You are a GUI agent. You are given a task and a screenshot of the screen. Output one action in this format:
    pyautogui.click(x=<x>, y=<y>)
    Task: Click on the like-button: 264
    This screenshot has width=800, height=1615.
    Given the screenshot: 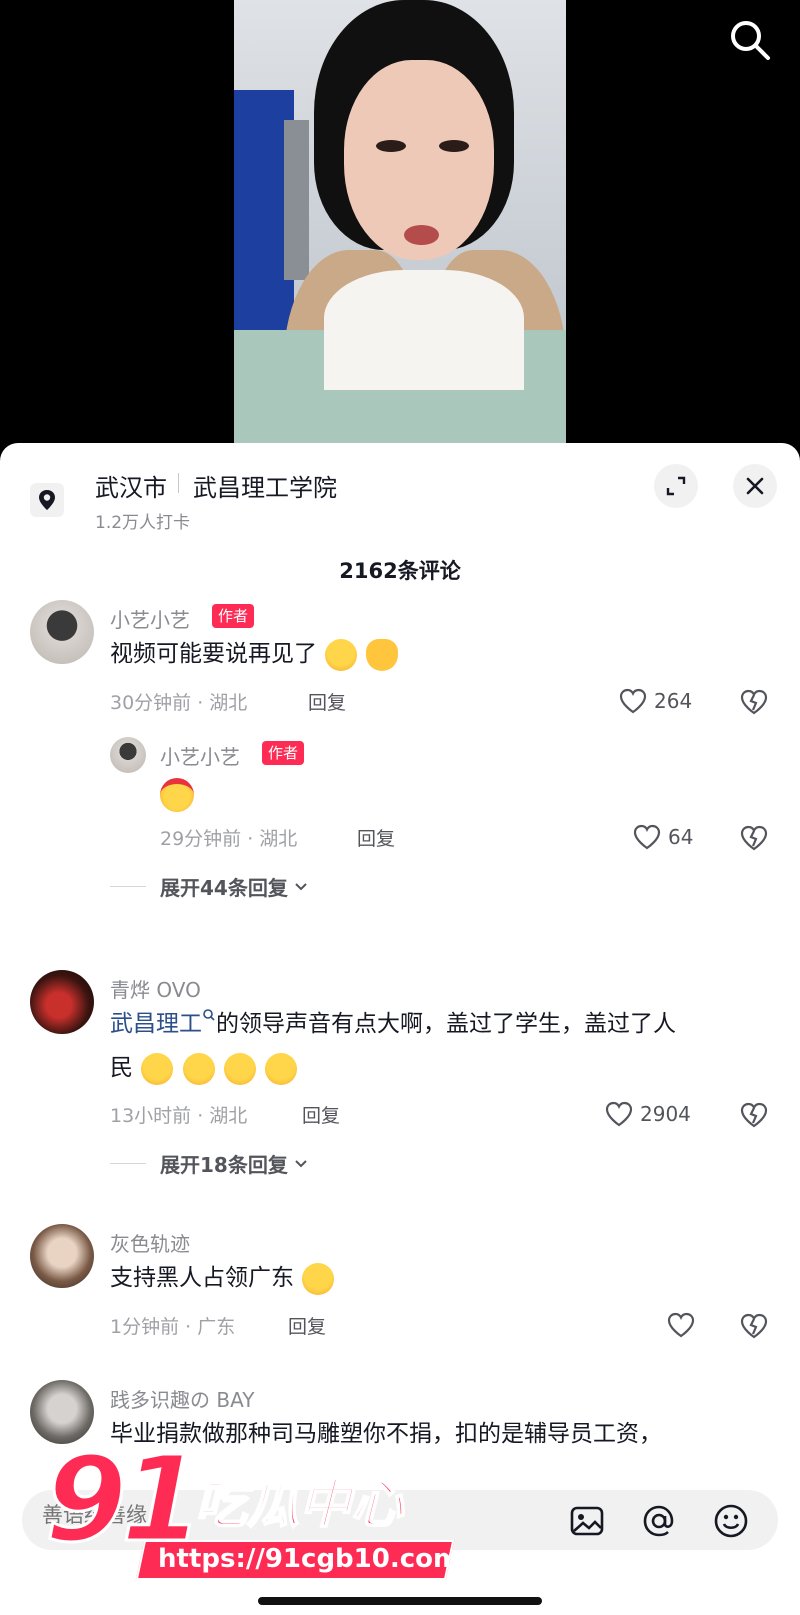 What is the action you would take?
    pyautogui.click(x=655, y=701)
    